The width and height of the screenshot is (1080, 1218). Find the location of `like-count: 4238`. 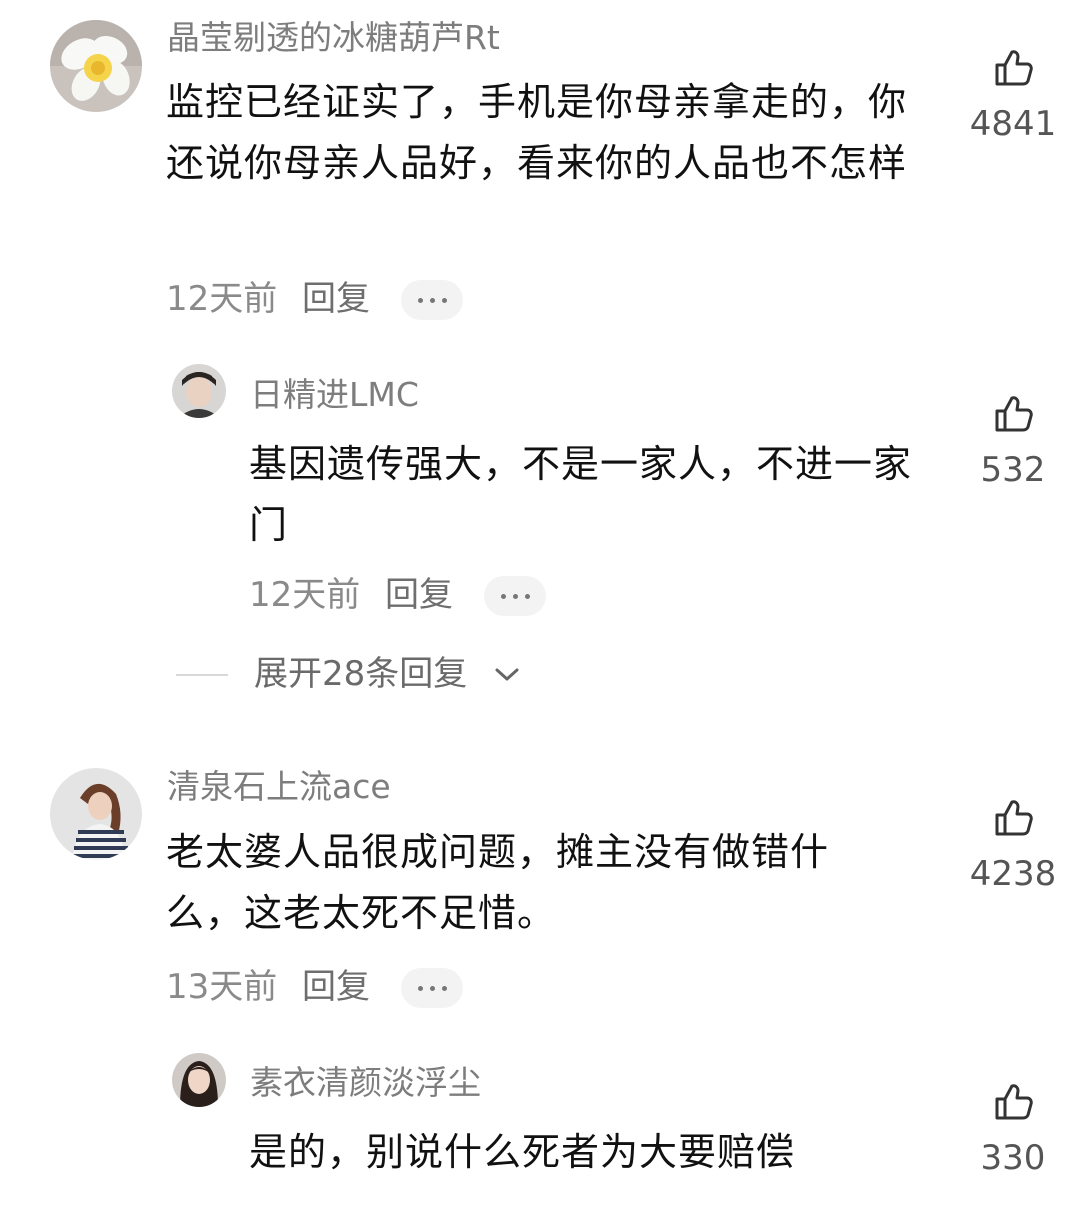

like-count: 4238 is located at coordinates (1013, 874).